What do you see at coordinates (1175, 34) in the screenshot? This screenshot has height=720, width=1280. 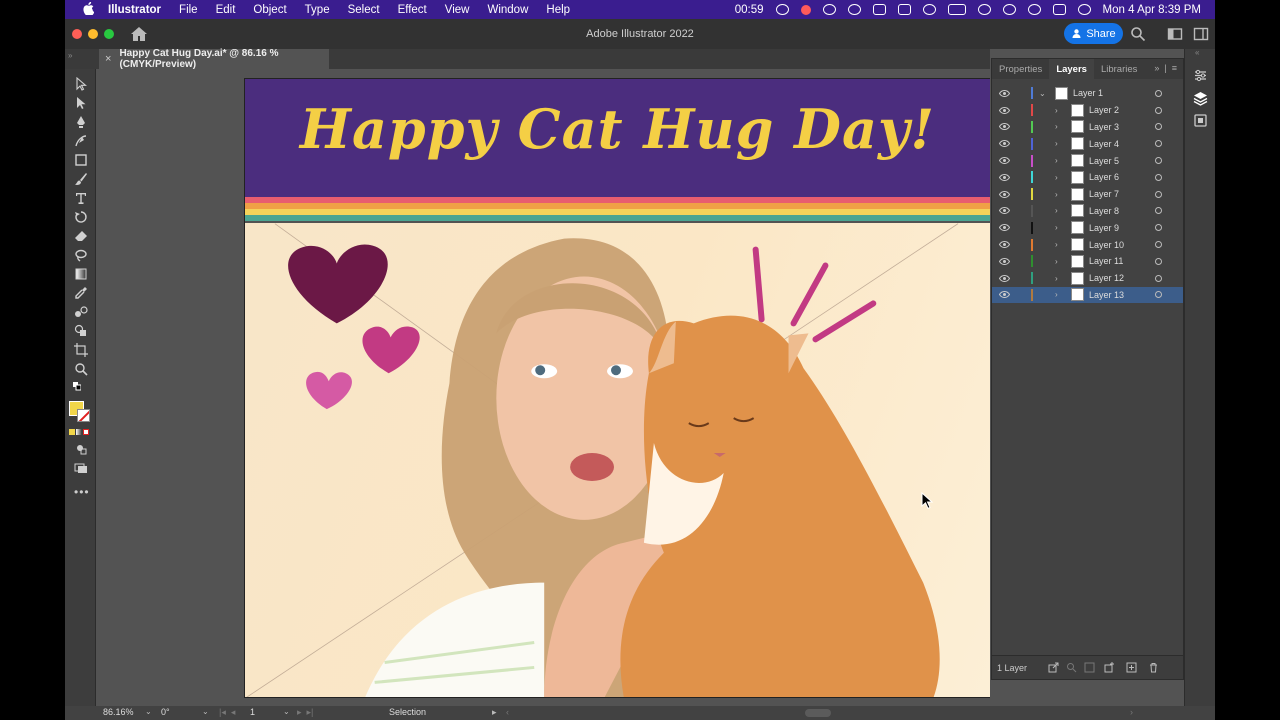 I see `arrange-documents-icon` at bounding box center [1175, 34].